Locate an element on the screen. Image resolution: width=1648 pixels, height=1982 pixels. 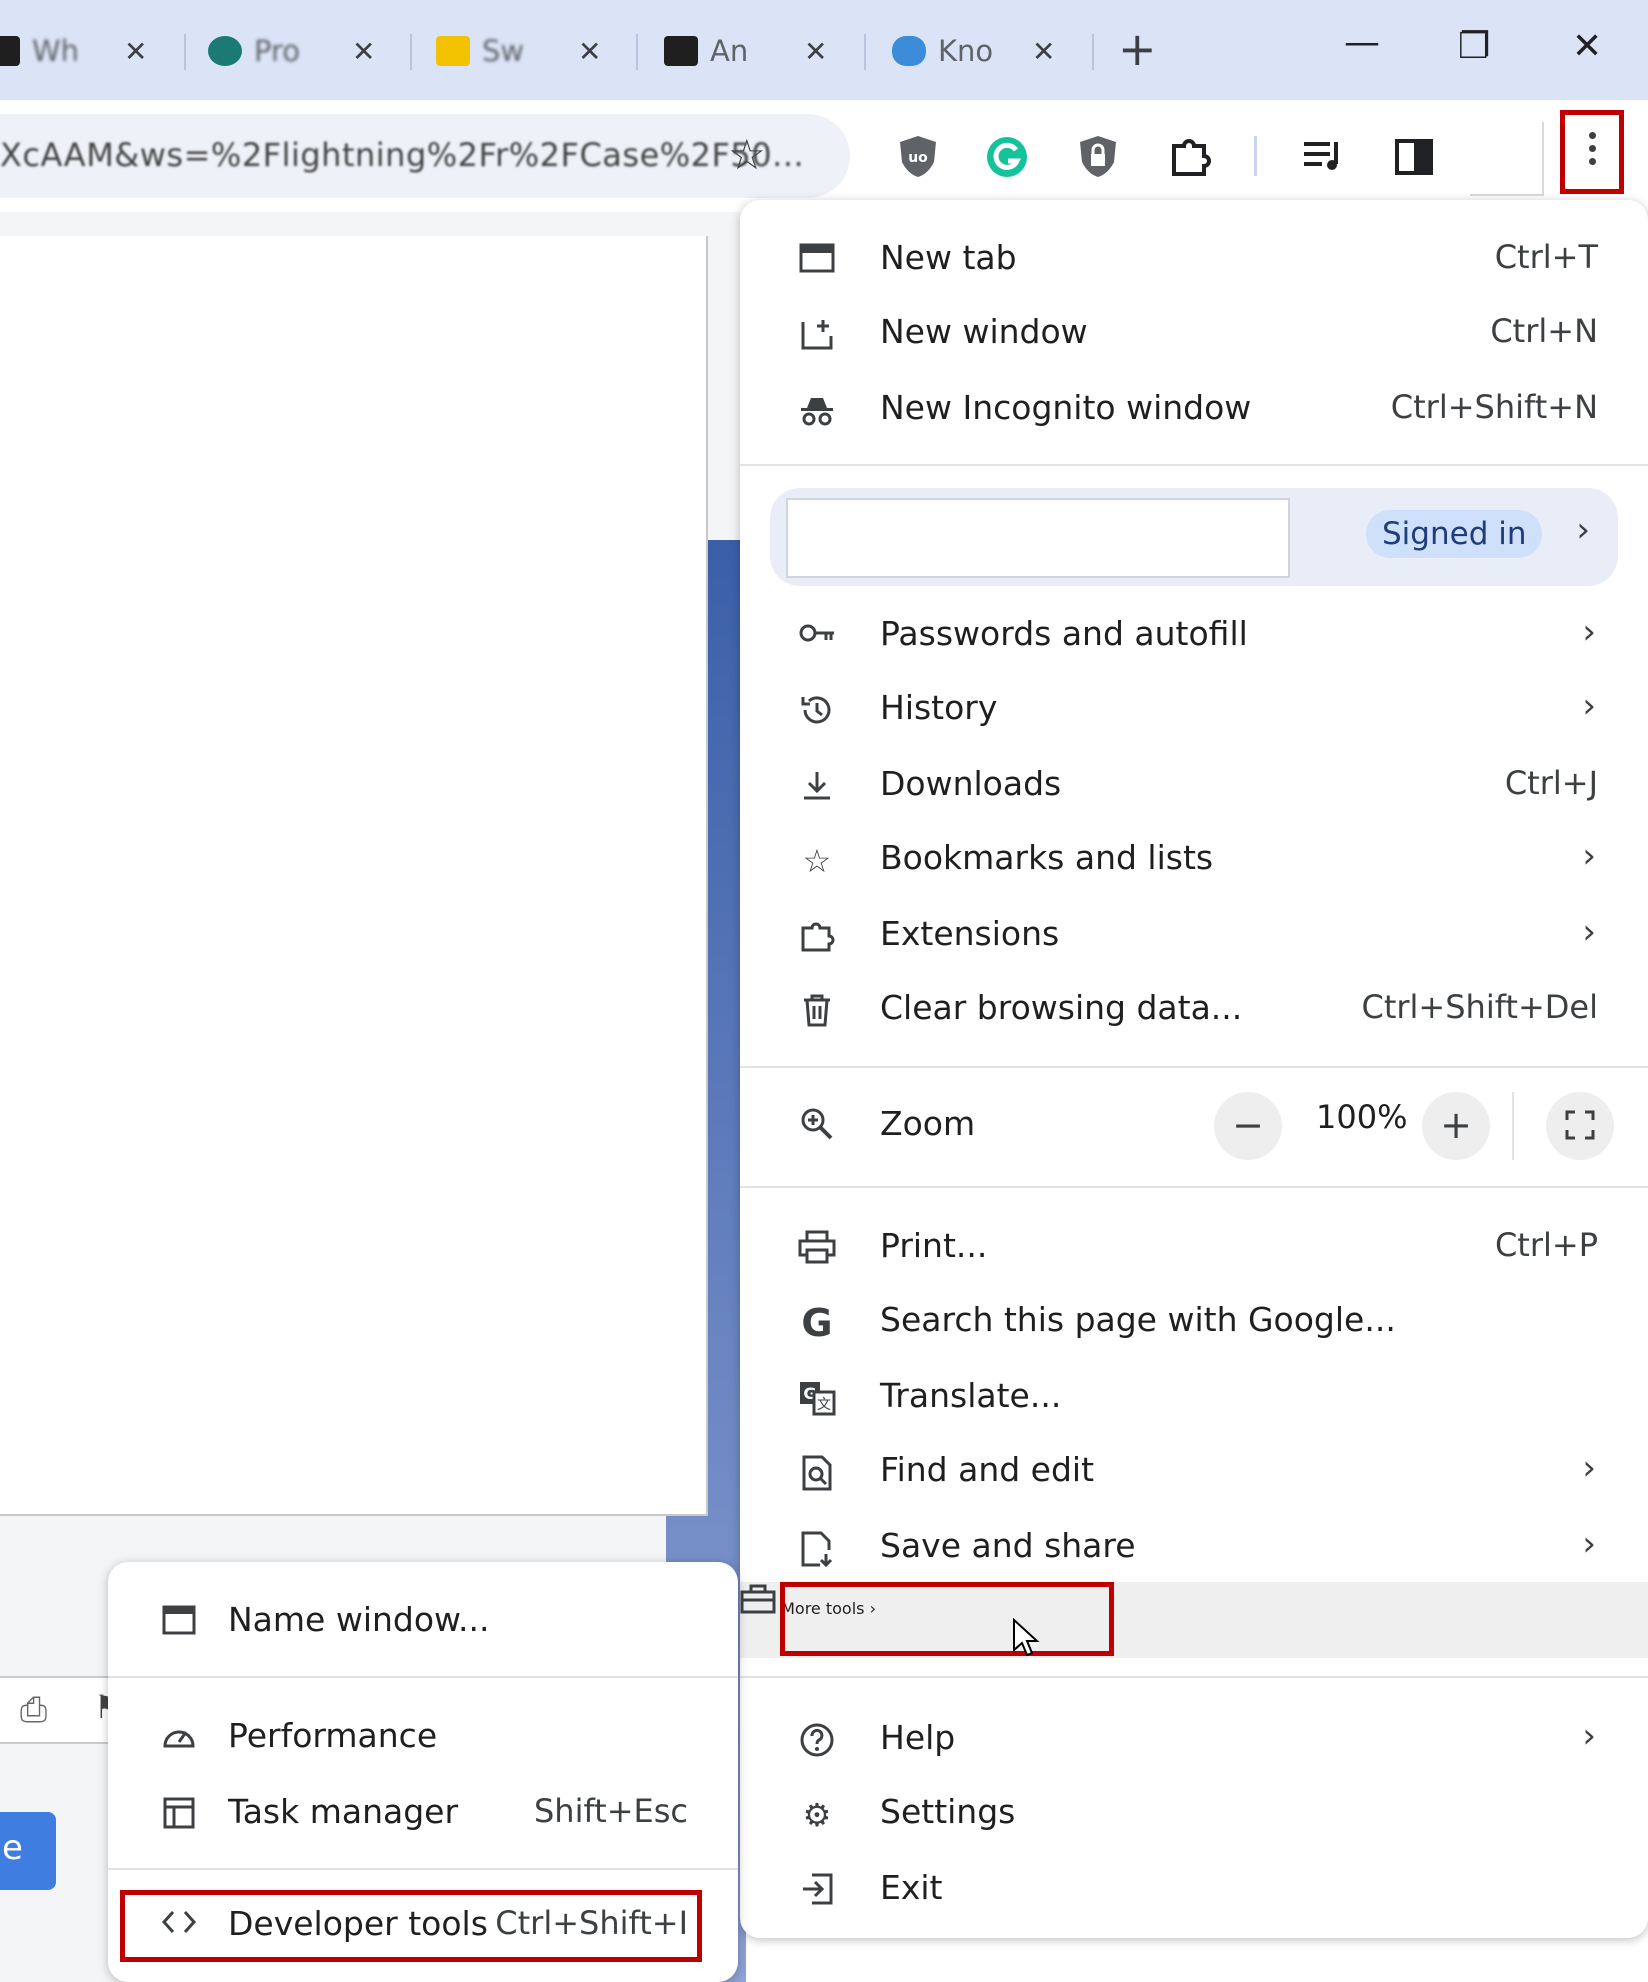
menu-item-new-tab: New tab Ctrl+T is located at coordinates (1194, 261).